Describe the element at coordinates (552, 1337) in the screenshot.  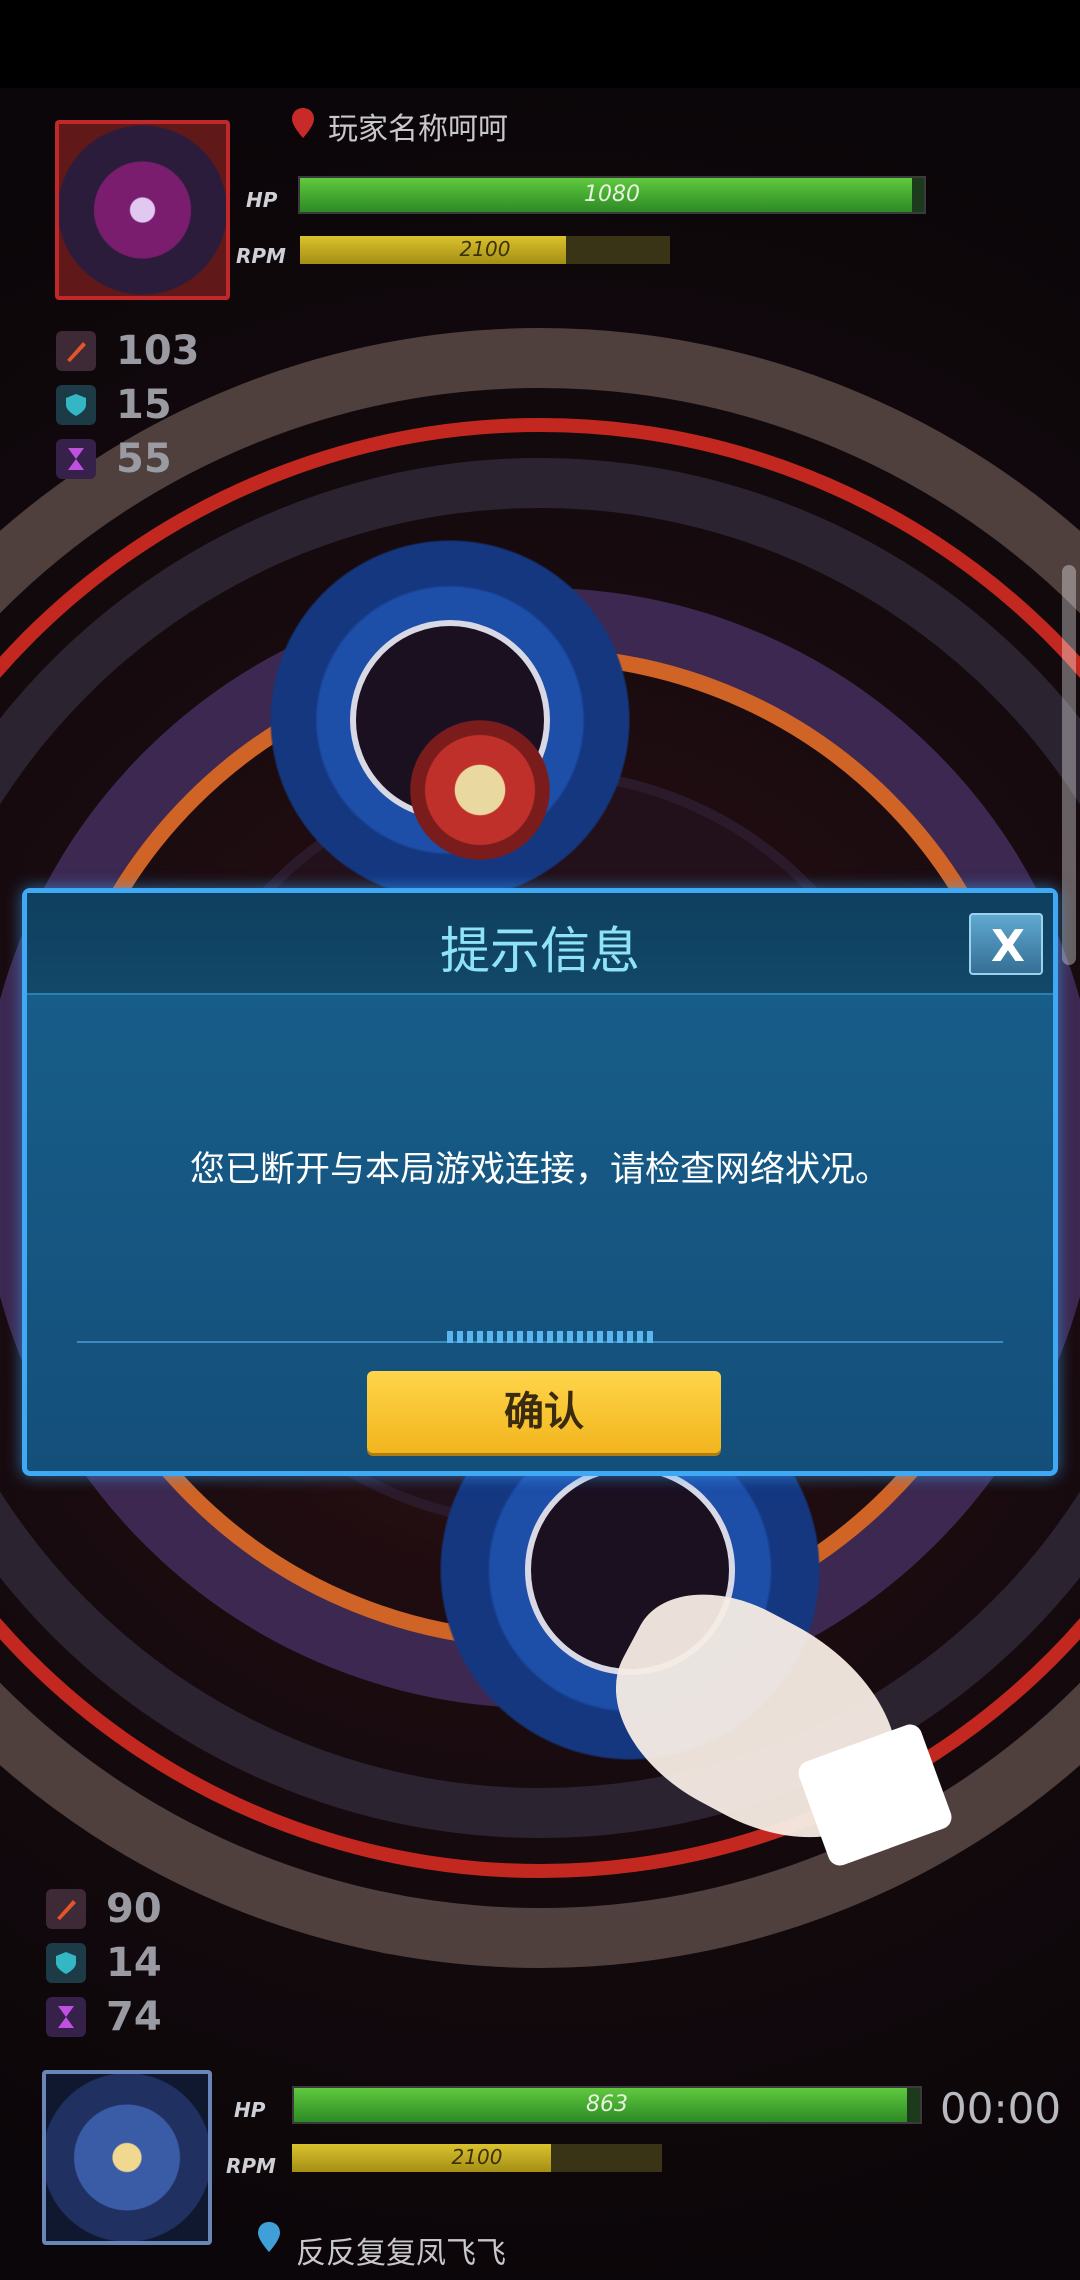
I see `dialog-divider-notch` at that location.